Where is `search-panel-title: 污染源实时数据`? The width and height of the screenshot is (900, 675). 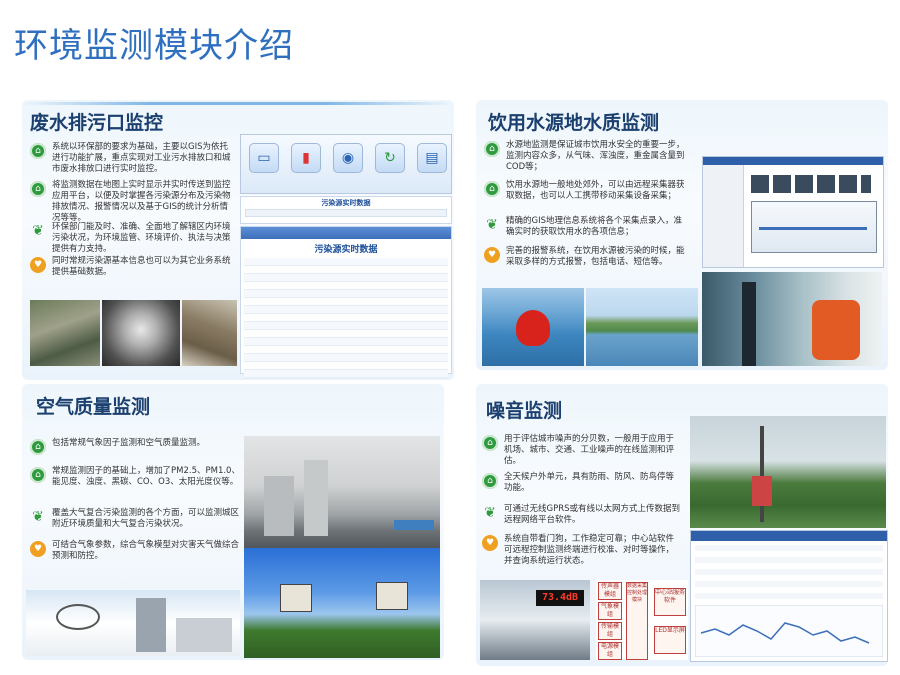
search-panel-title: 污染源实时数据 is located at coordinates (346, 203).